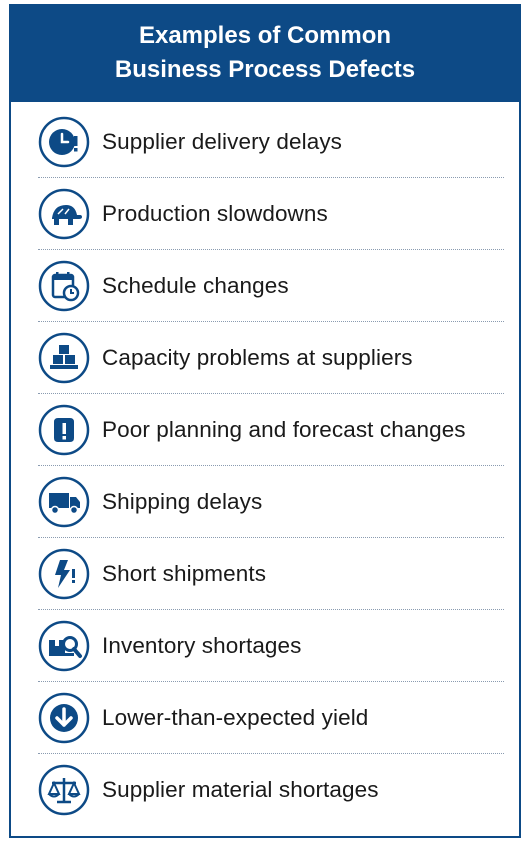 This screenshot has height=841, width=525. What do you see at coordinates (64, 214) in the screenshot?
I see `turtle-icon` at bounding box center [64, 214].